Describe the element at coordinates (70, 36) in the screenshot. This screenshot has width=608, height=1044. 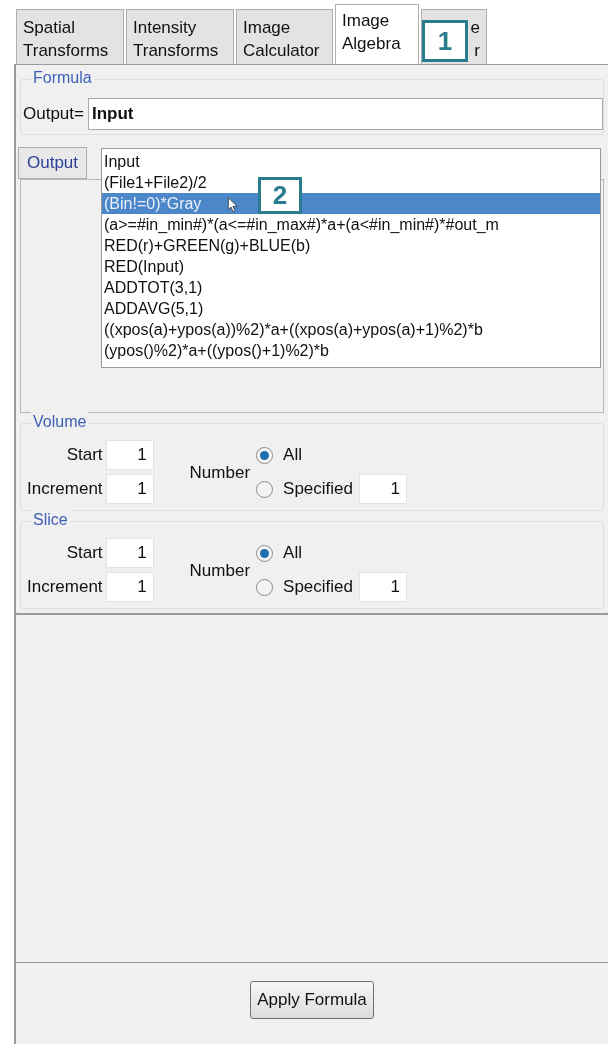
I see `tab: Spatial Transforms` at that location.